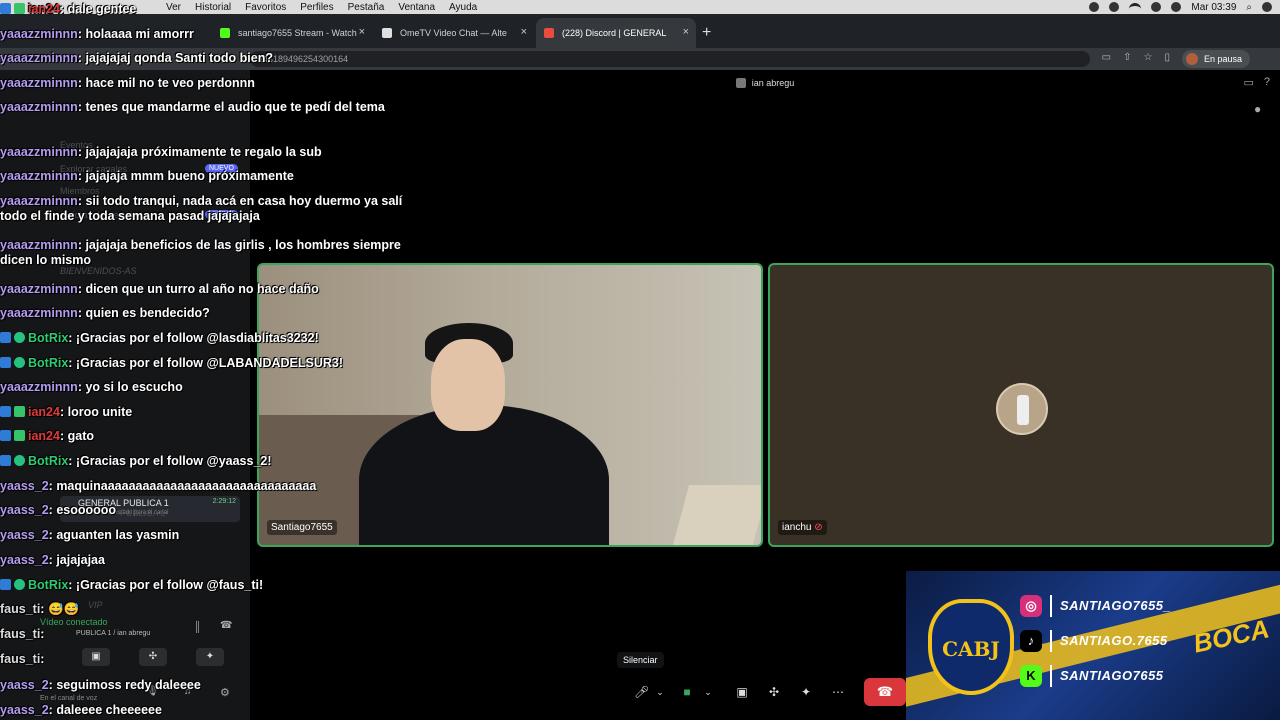 The width and height of the screenshot is (1280, 720). What do you see at coordinates (221, 168) in the screenshot?
I see `new-badge: NUEVO` at bounding box center [221, 168].